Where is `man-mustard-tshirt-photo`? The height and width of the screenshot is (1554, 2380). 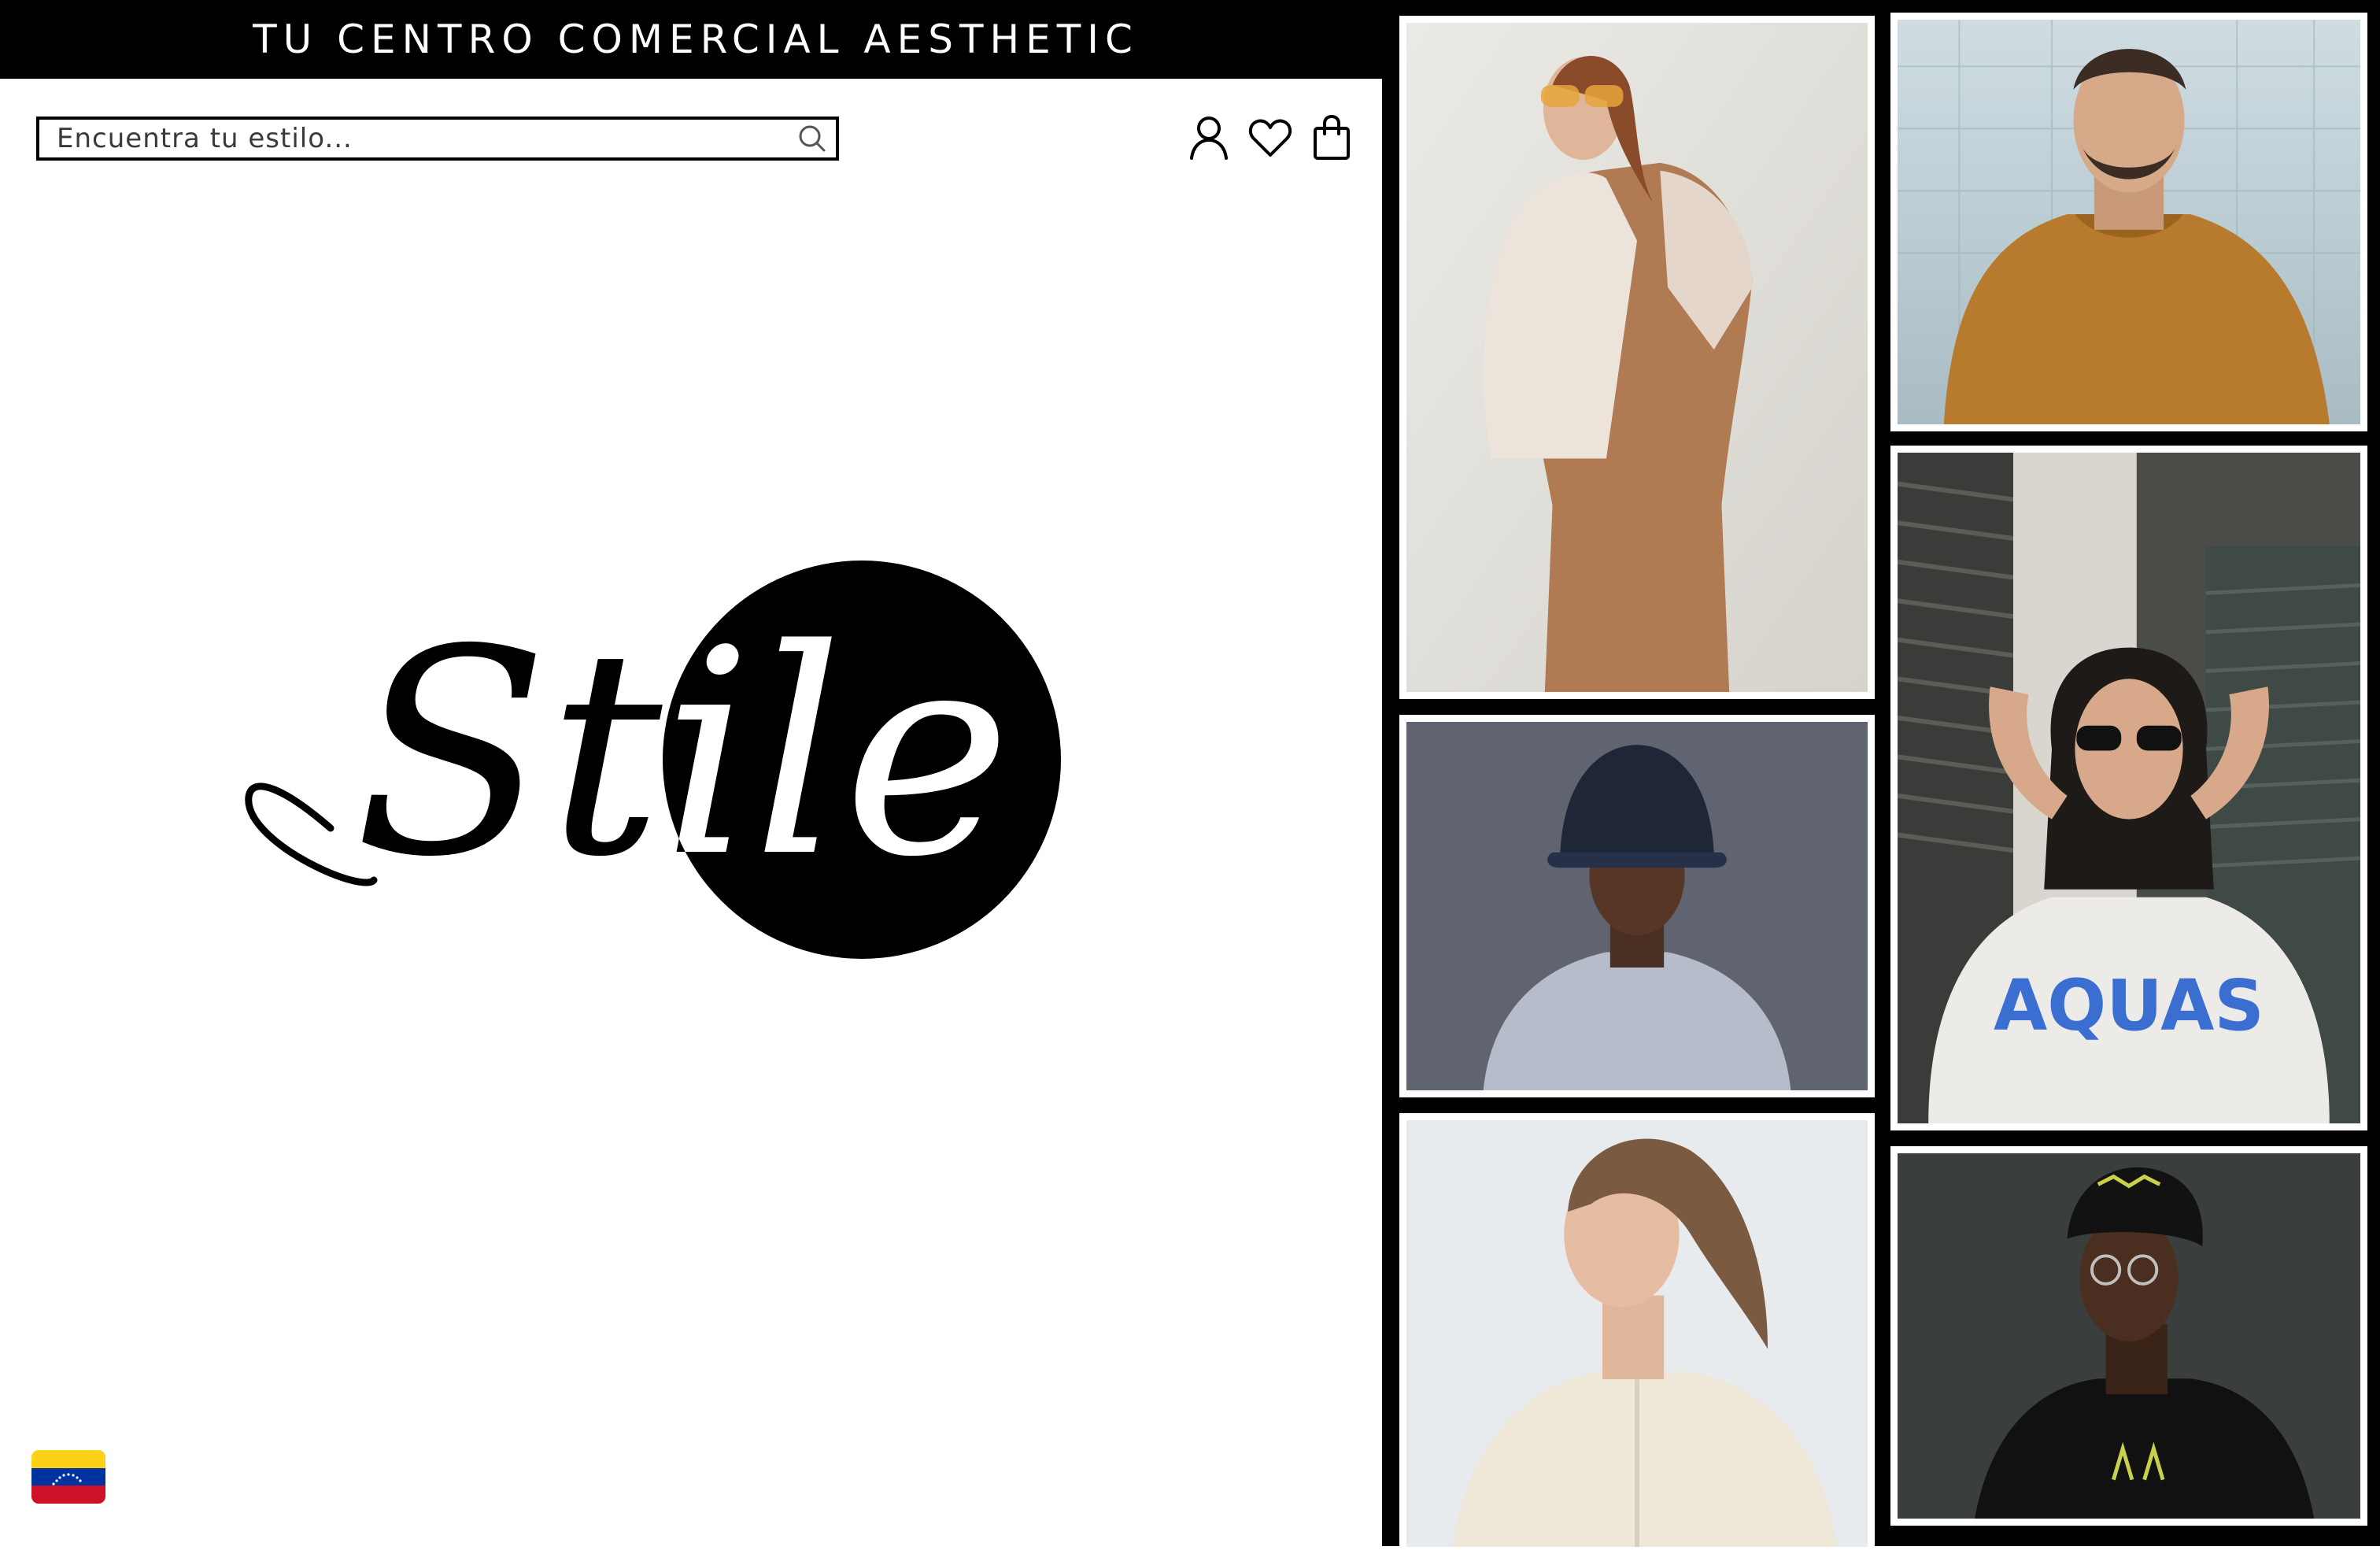 man-mustard-tshirt-photo is located at coordinates (2128, 222).